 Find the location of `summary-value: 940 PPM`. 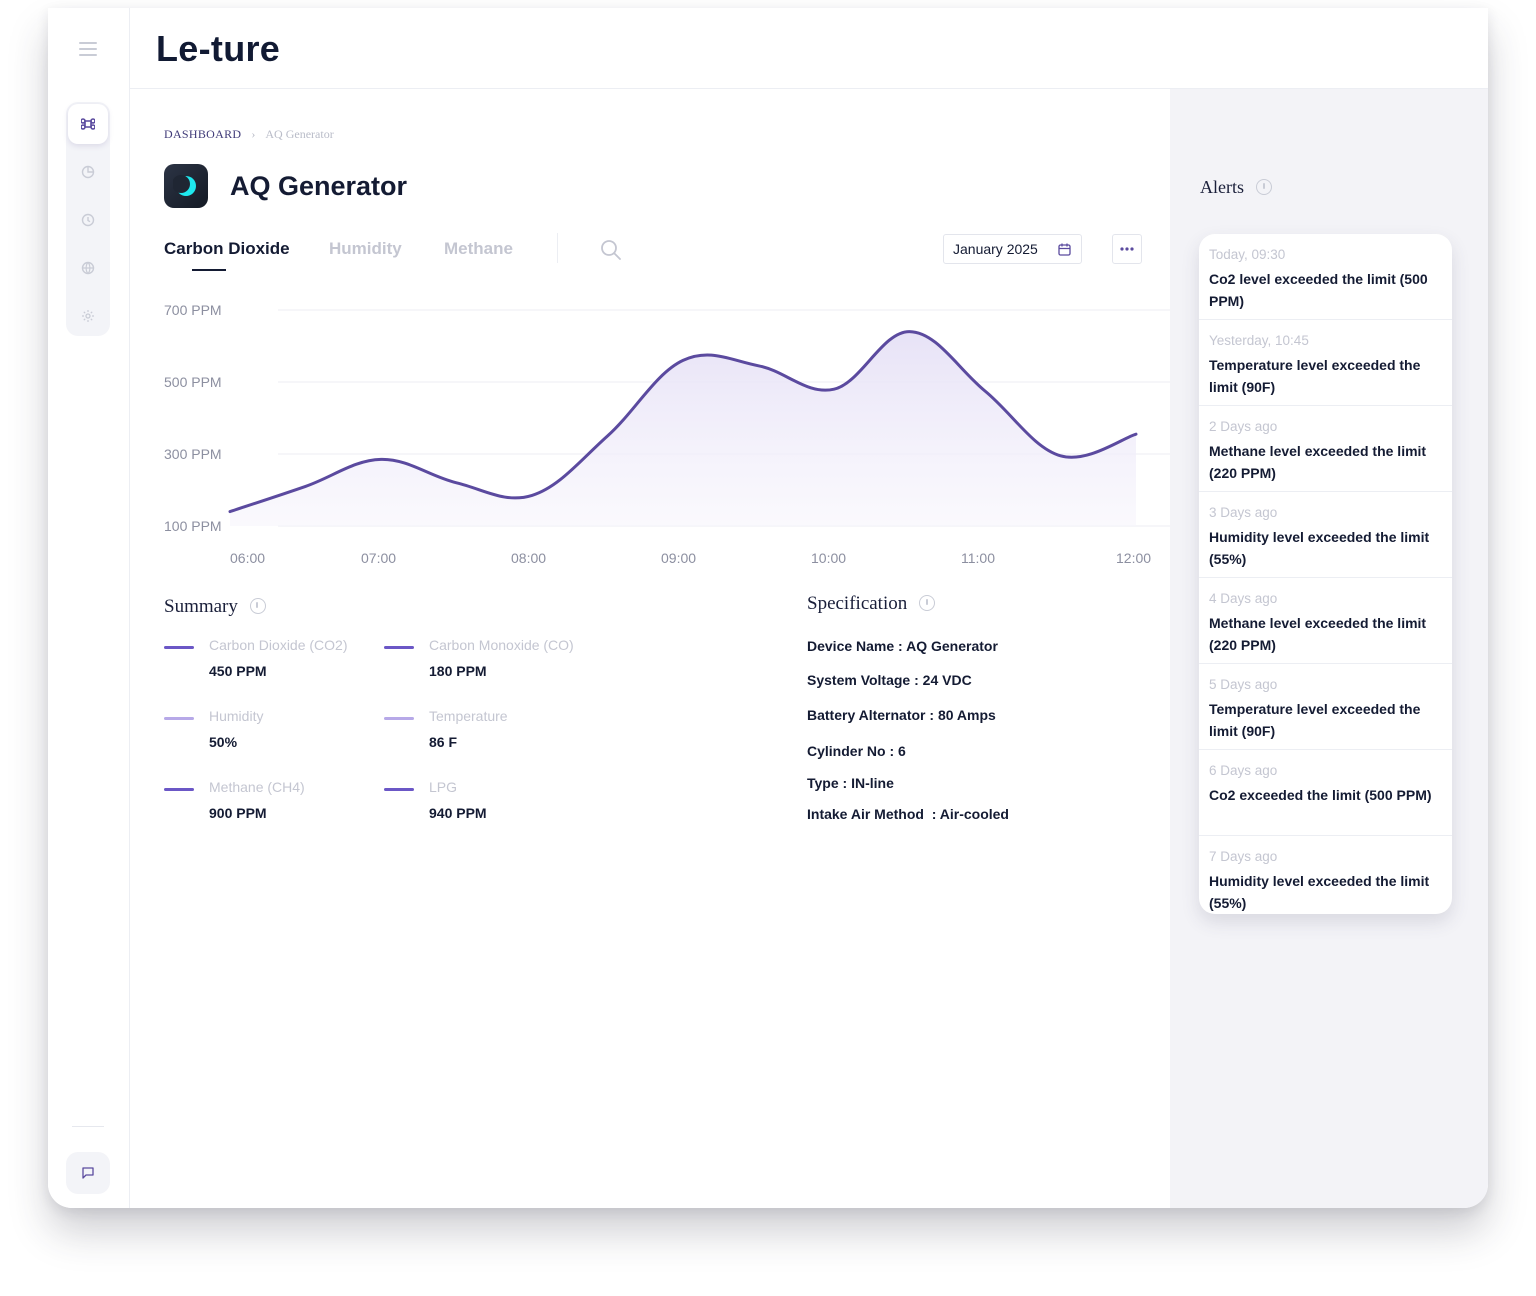

summary-value: 940 PPM is located at coordinates (458, 813).